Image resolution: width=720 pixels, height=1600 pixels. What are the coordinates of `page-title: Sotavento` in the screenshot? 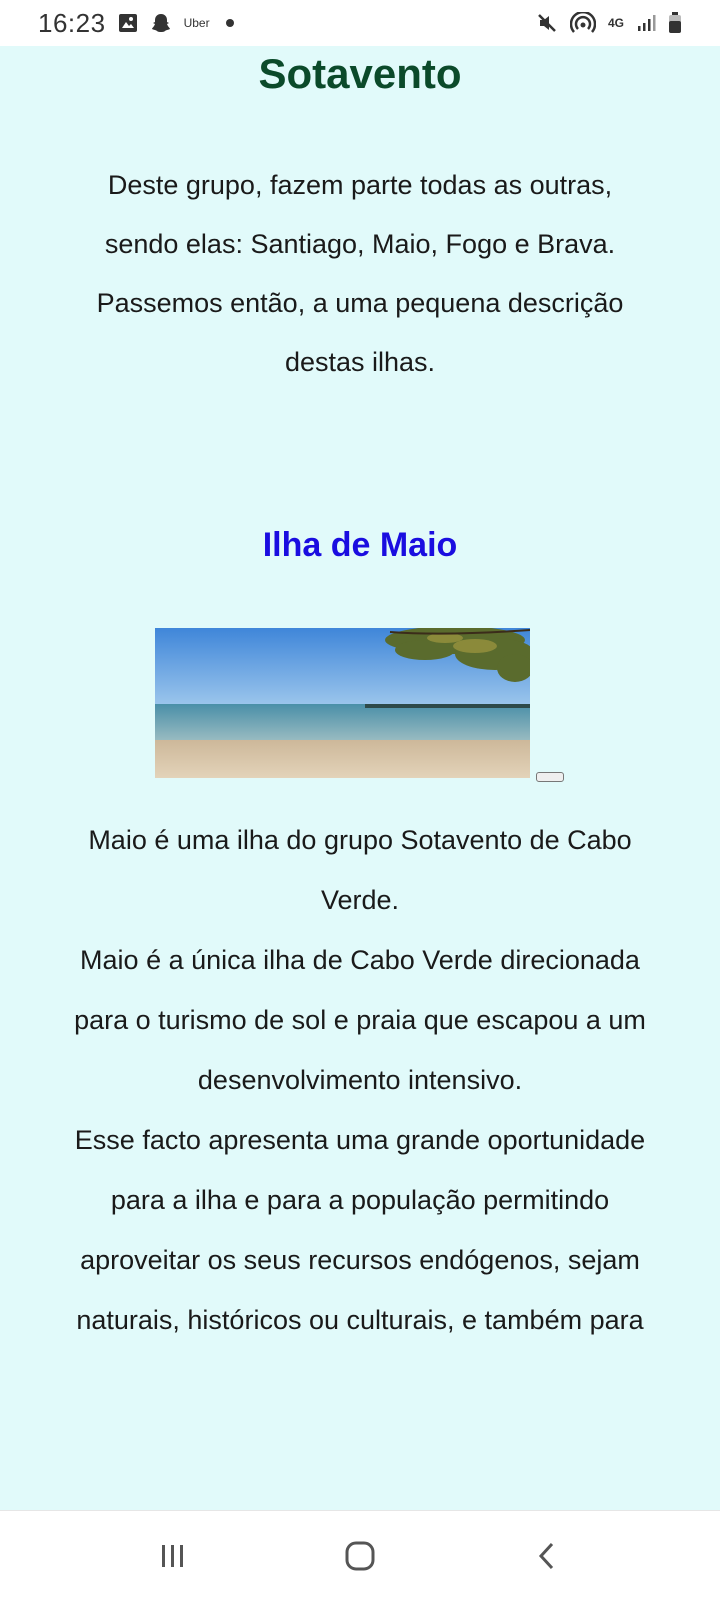 It's located at (360, 73).